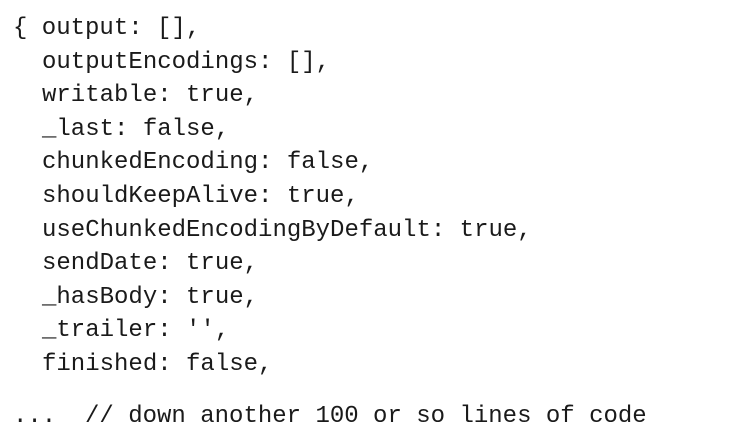 The width and height of the screenshot is (738, 440). I want to click on code-line-opening: { output: [],, so click(107, 28).